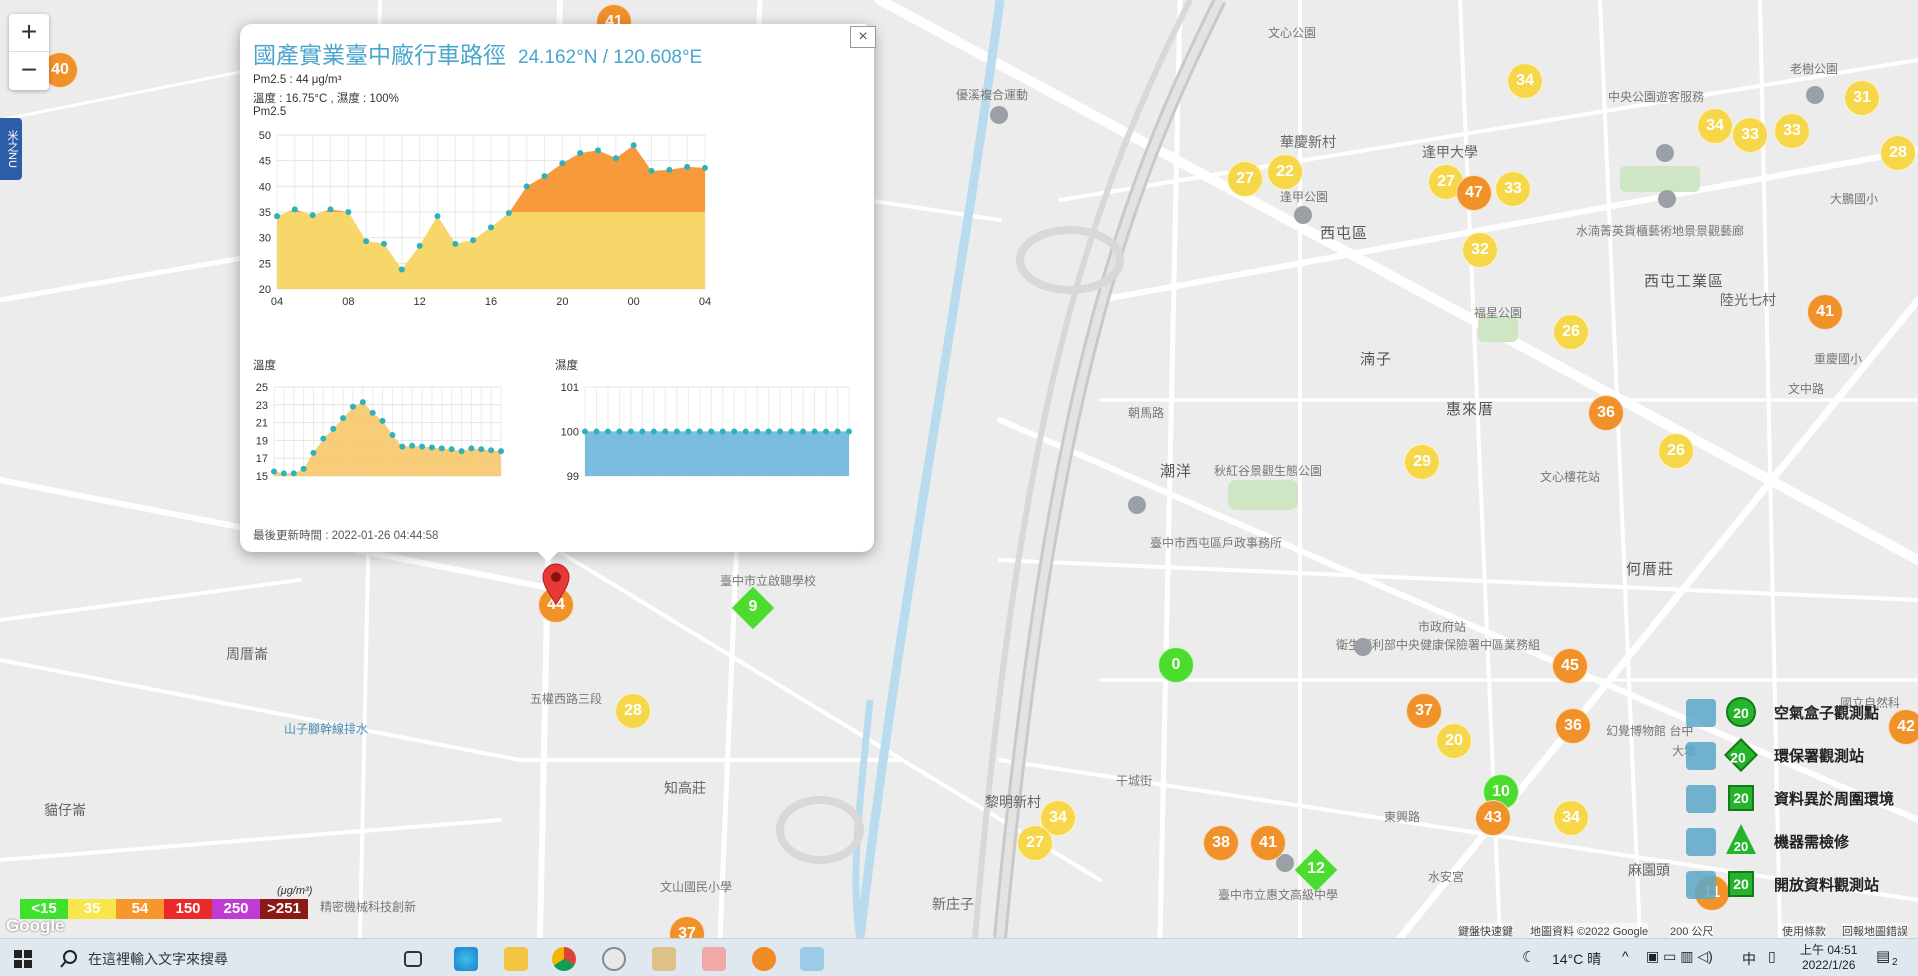 This screenshot has height=976, width=1918. I want to click on zoom-in-button: +, so click(29, 33).